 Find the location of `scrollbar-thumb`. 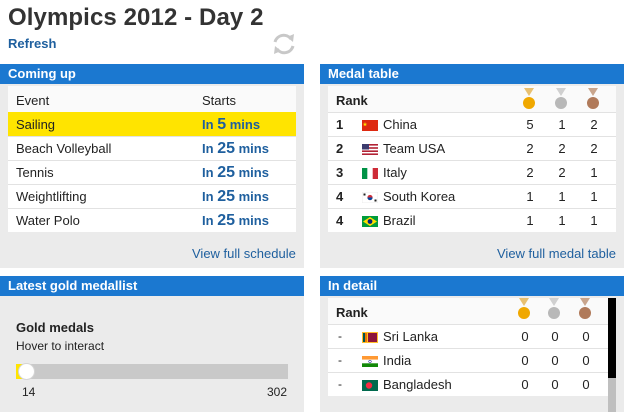

scrollbar-thumb is located at coordinates (612, 338).